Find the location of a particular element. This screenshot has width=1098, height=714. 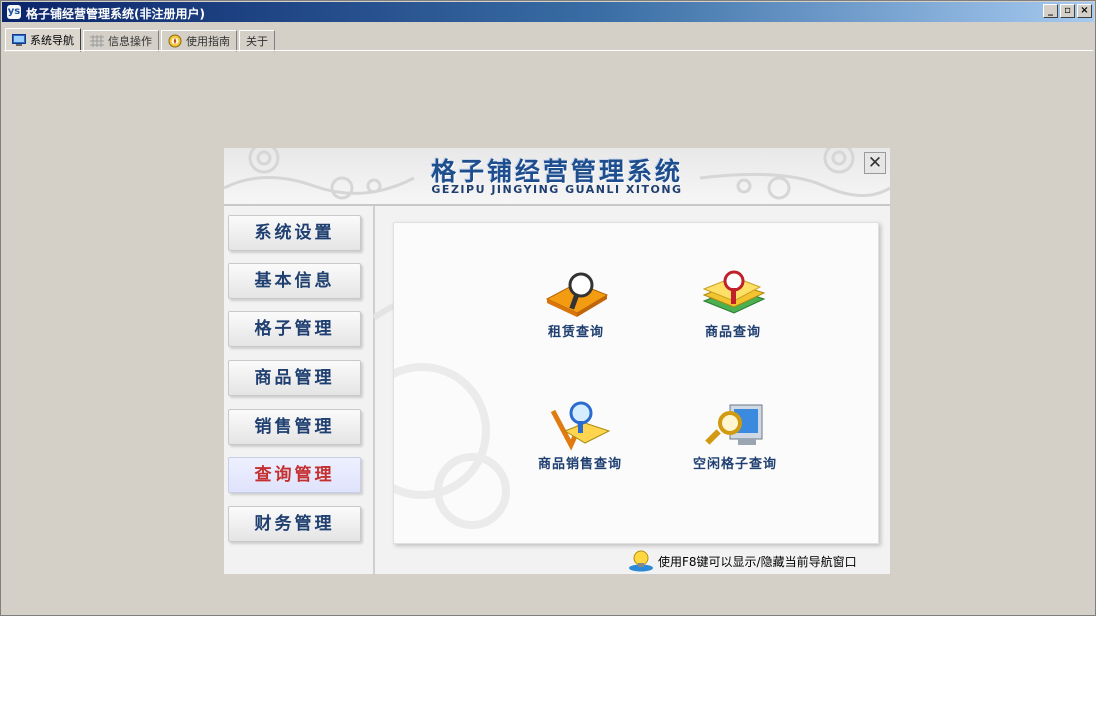

tab-info-ops: 信息操作 is located at coordinates (121, 41).